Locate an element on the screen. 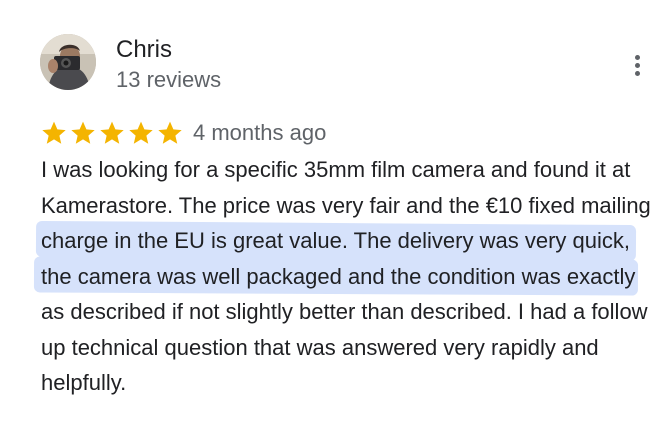  more-options-button is located at coordinates (637, 66).